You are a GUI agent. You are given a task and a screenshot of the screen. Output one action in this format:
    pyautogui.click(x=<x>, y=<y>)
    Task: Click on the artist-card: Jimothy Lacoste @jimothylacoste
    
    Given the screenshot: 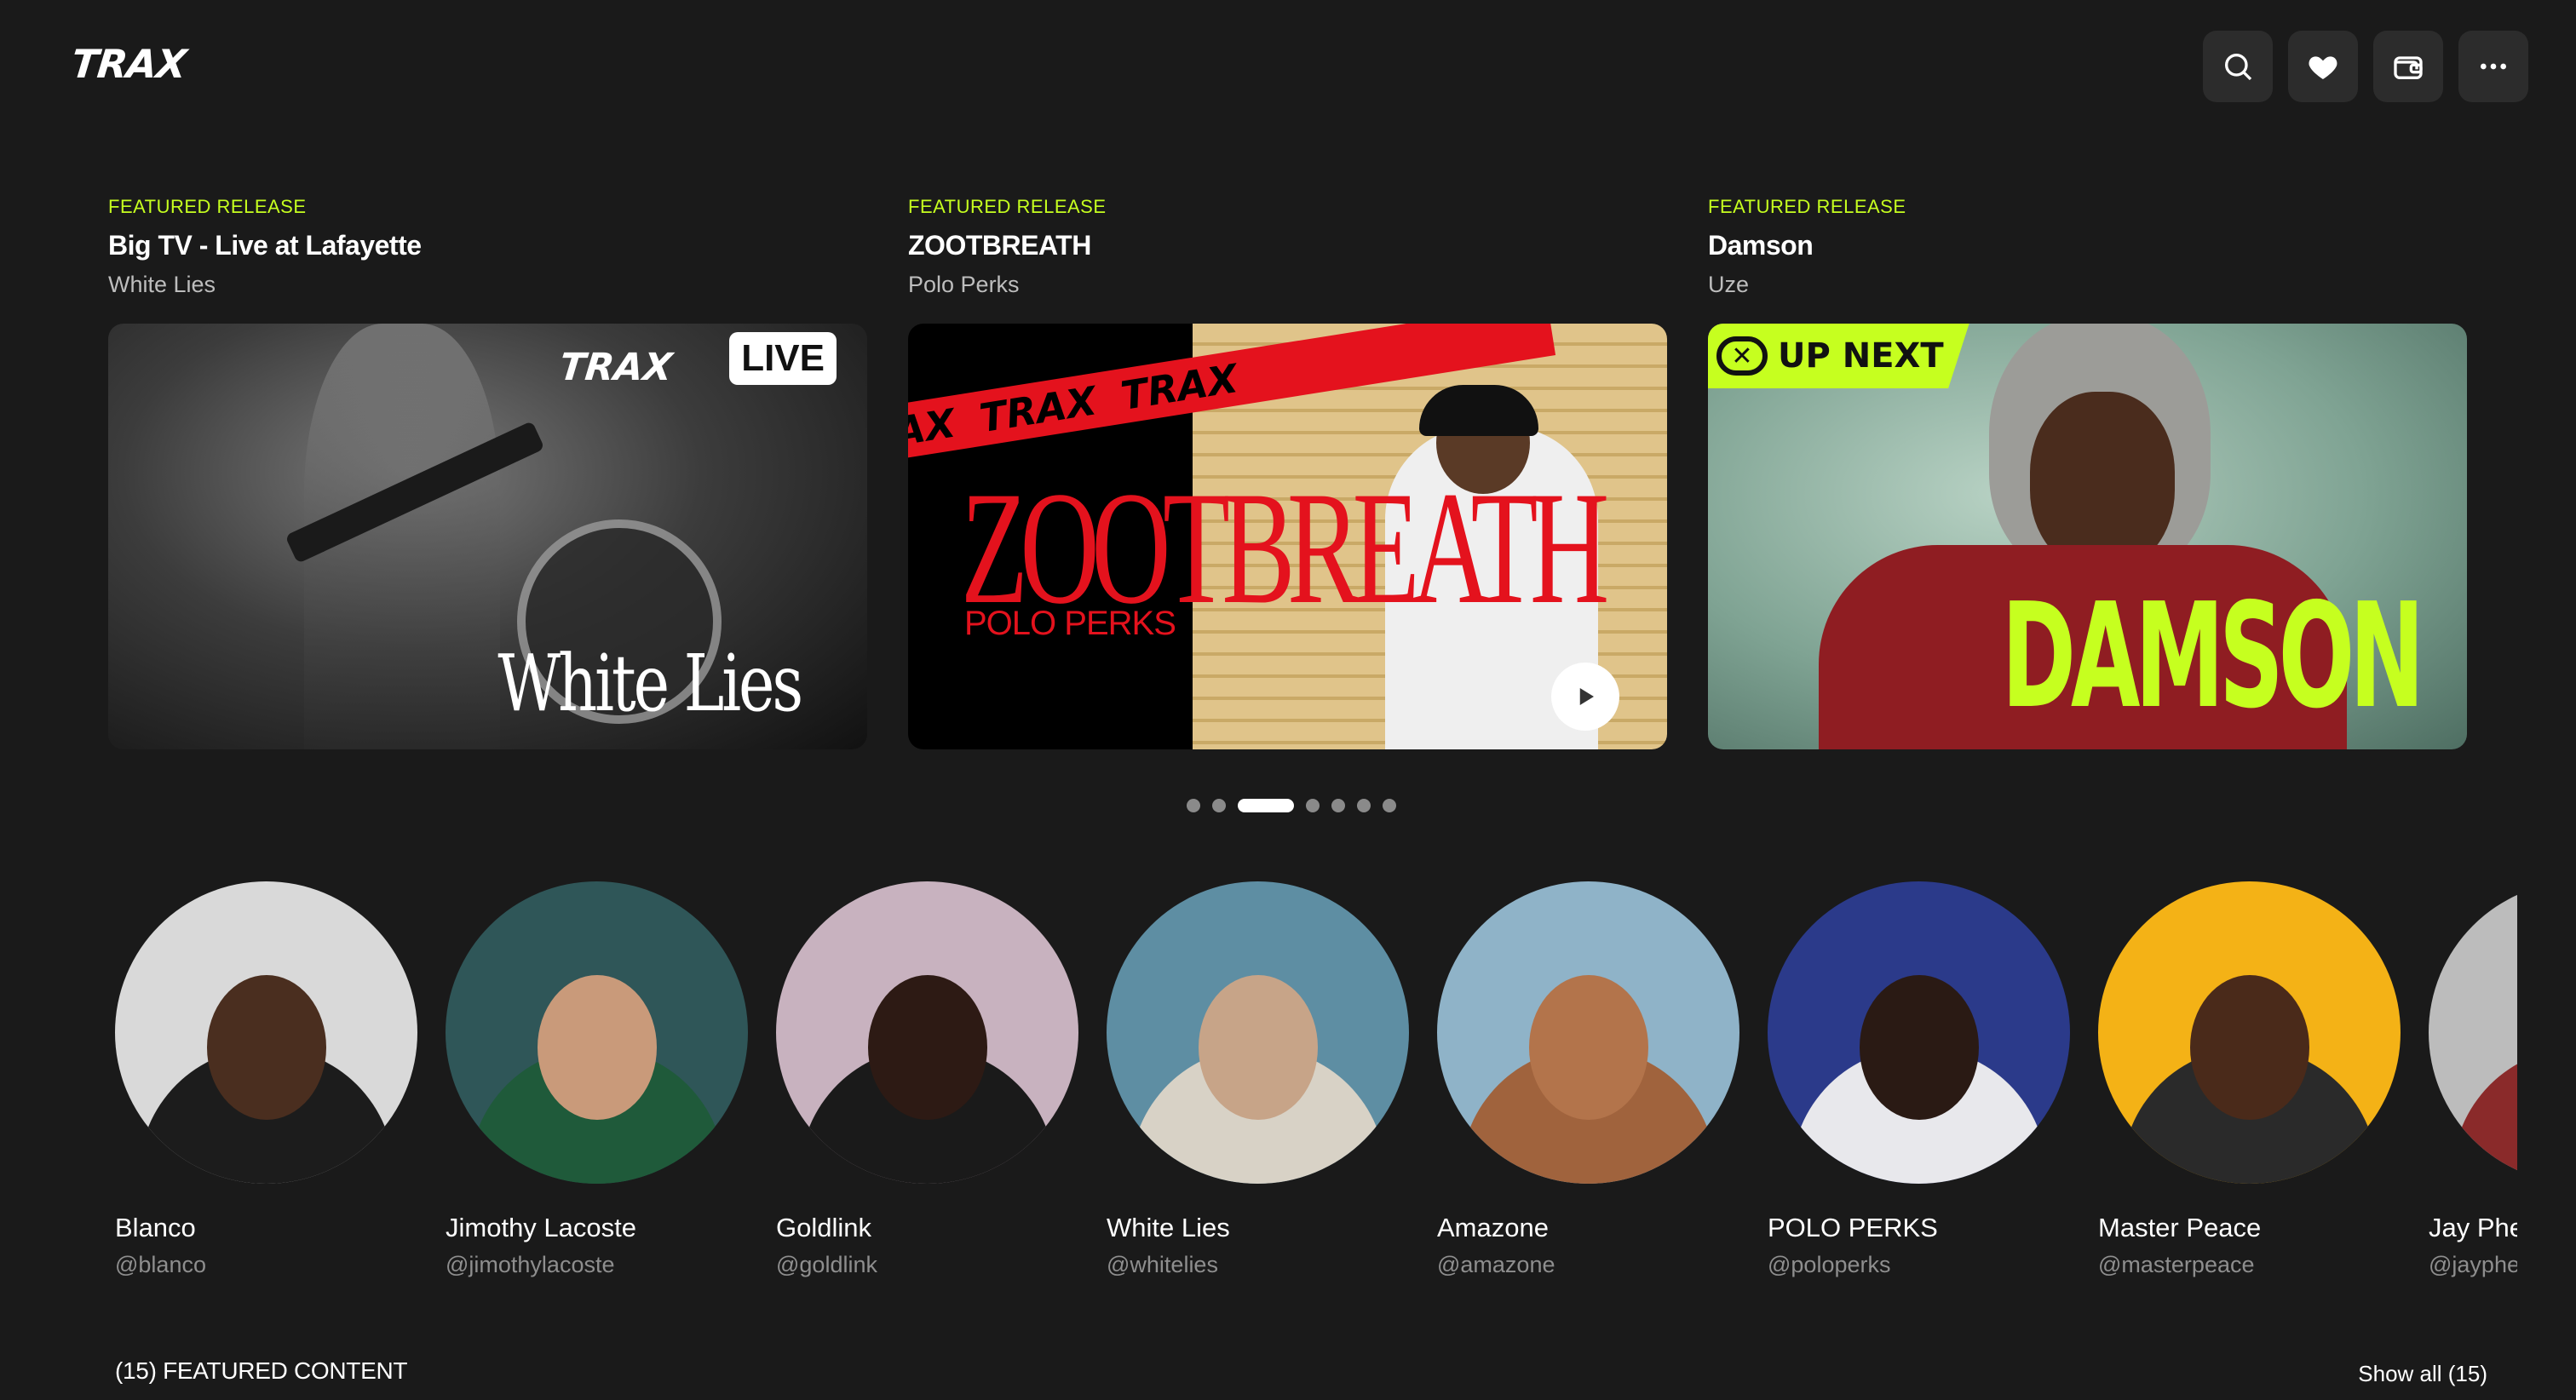 What is the action you would take?
    pyautogui.click(x=597, y=1079)
    